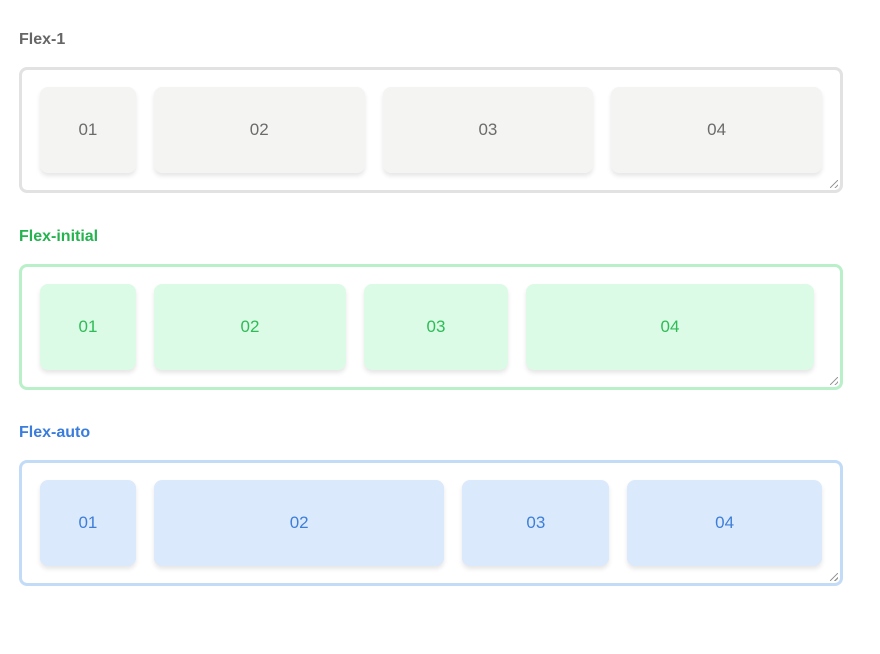 This screenshot has height=654, width=880. Describe the element at coordinates (59, 236) in the screenshot. I see `section-title: Flex-initial` at that location.